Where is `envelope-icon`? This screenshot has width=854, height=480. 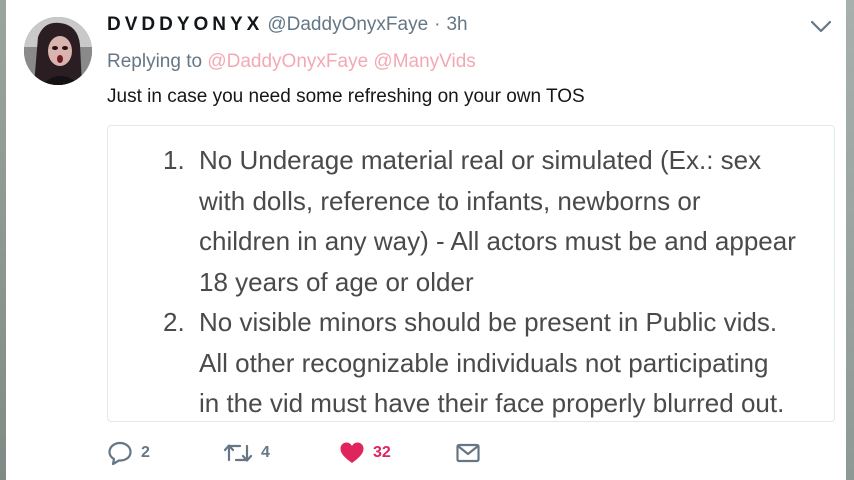
envelope-icon is located at coordinates (468, 453).